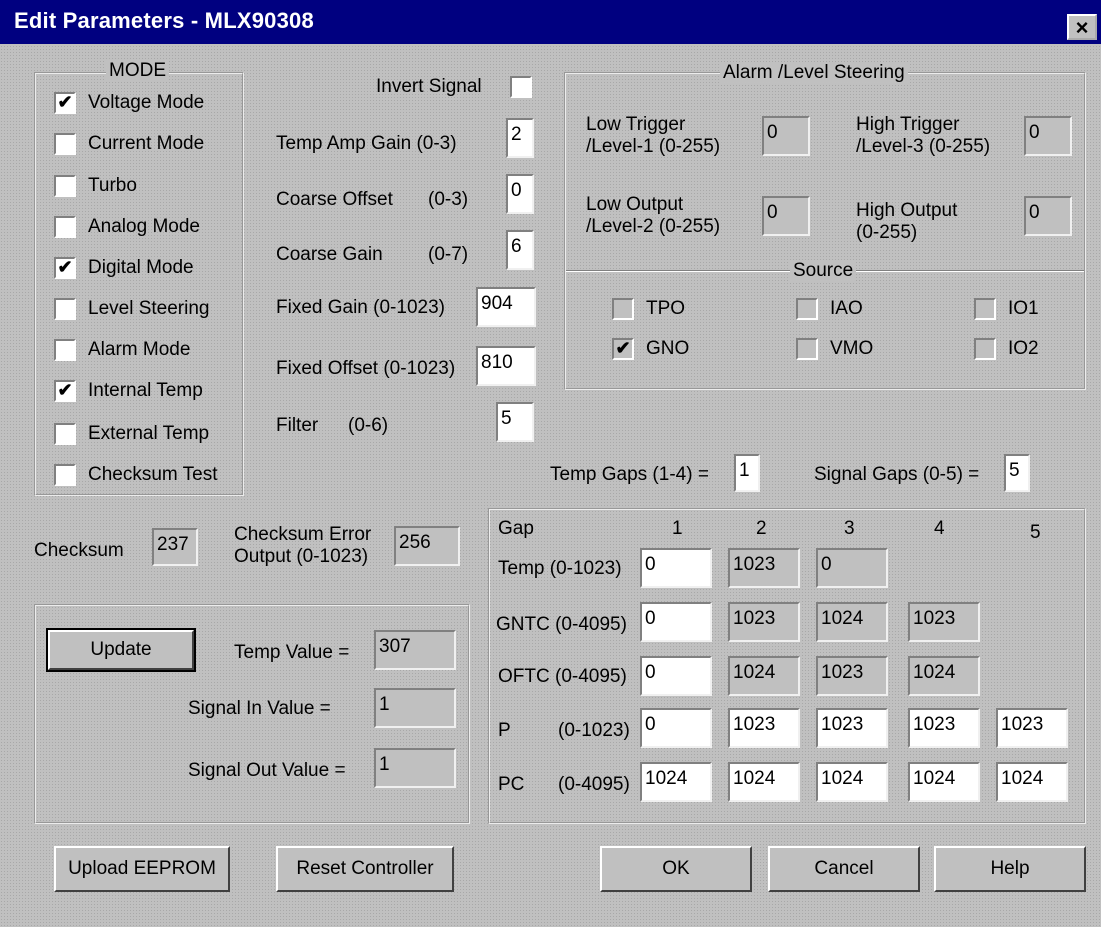  Describe the element at coordinates (908, 124) in the screenshot. I see `high-trigger-line1: High Trigger` at that location.